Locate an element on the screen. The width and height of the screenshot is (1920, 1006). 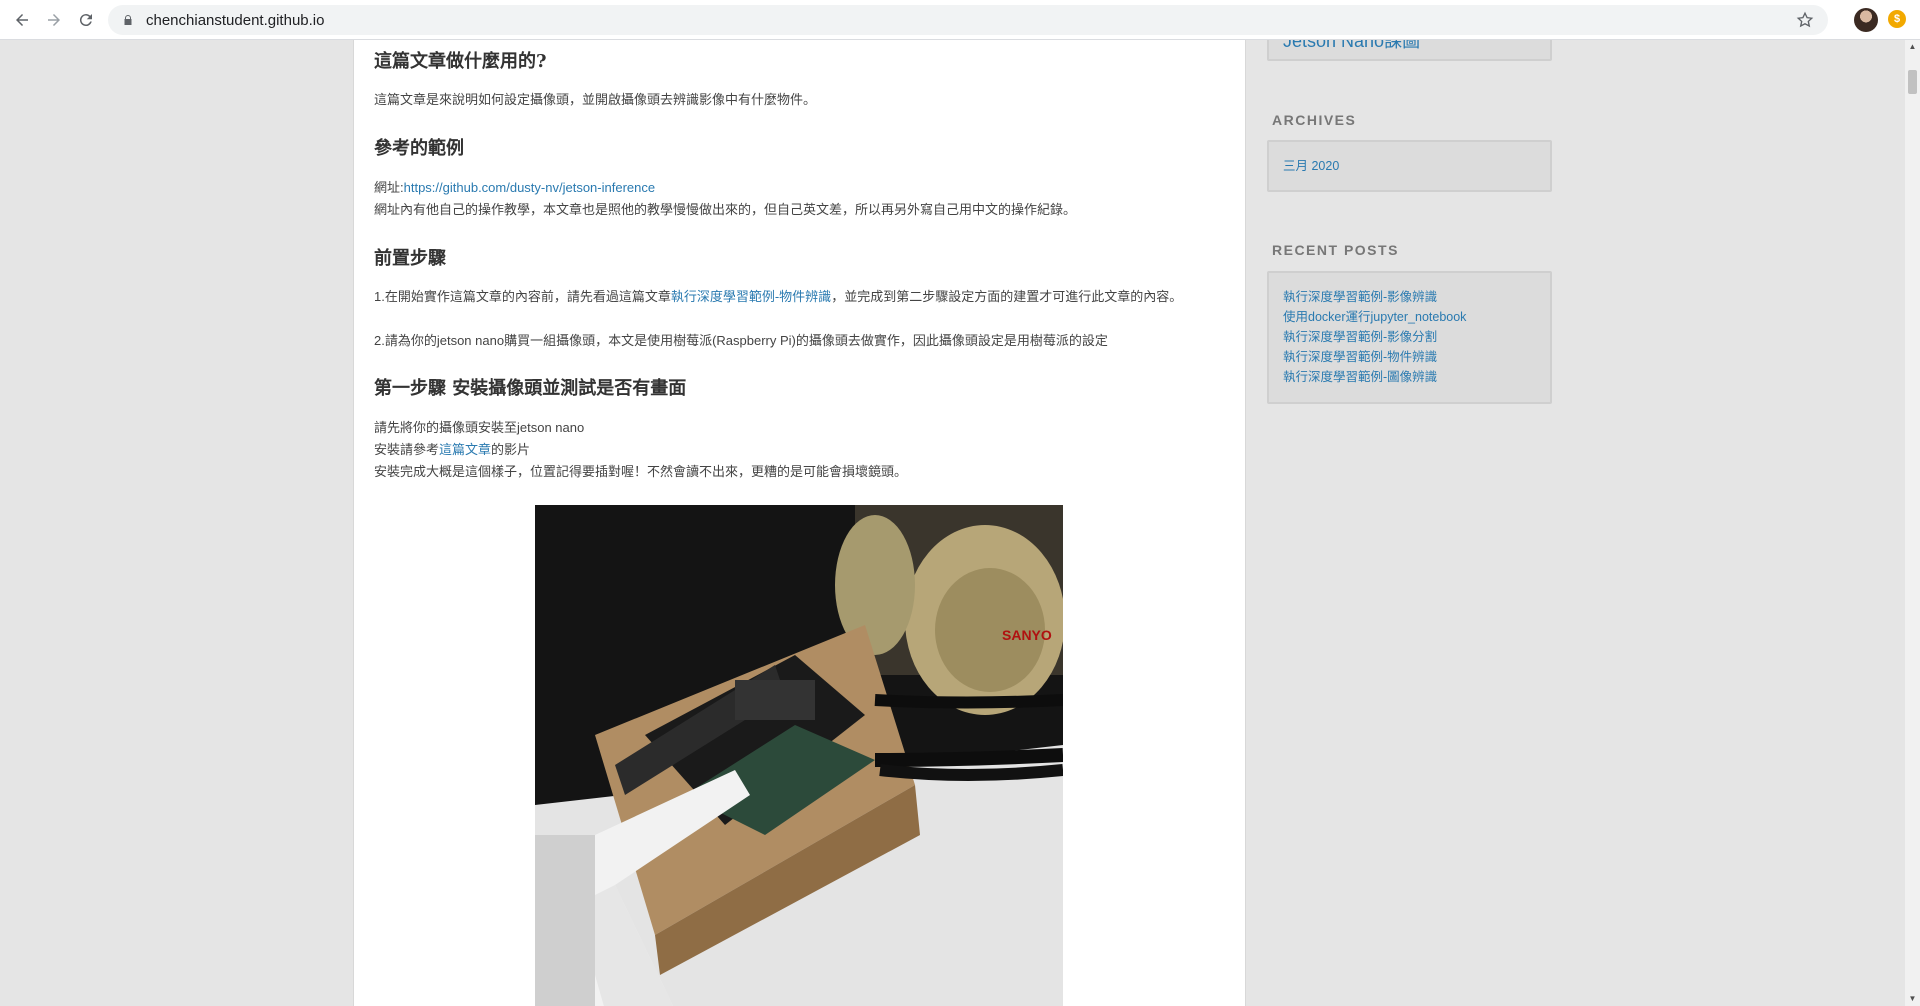
sidebar-widget-top: Jetson Nano課圖 is located at coordinates (1409, 50).